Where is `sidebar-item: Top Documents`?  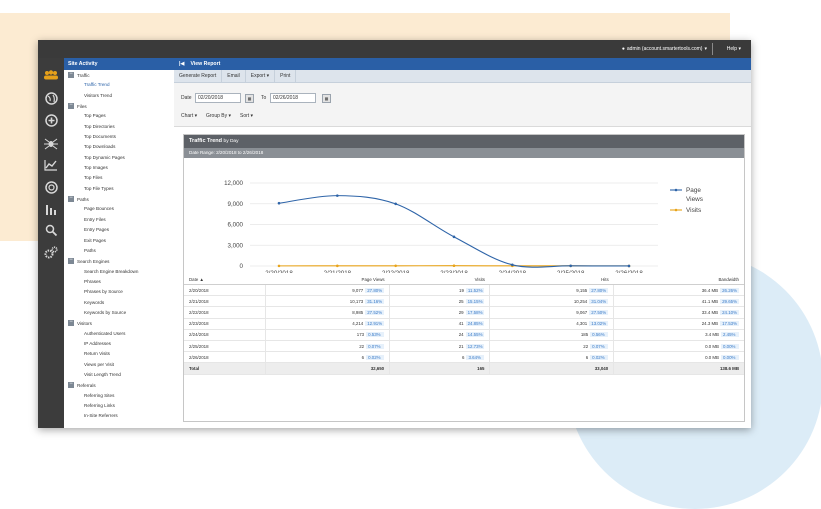
sidebar-item: Top Documents is located at coordinates (119, 137).